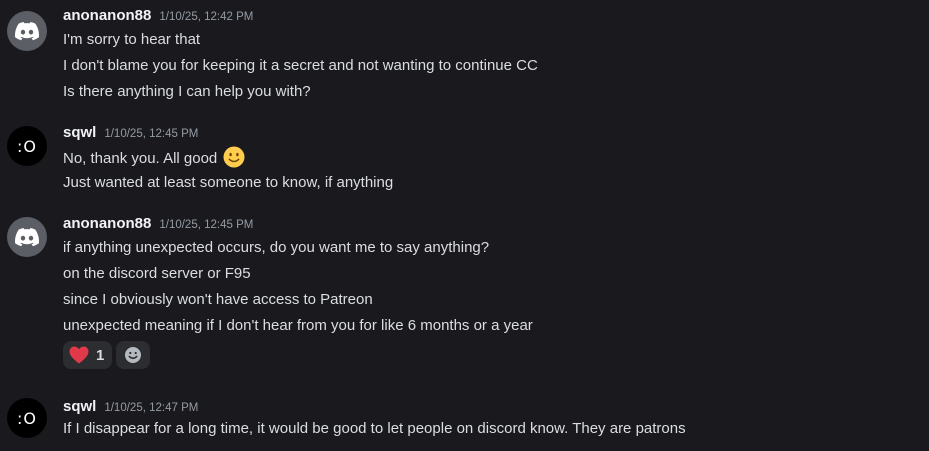  What do you see at coordinates (234, 157) in the screenshot?
I see `slightly-smiling-face-icon` at bounding box center [234, 157].